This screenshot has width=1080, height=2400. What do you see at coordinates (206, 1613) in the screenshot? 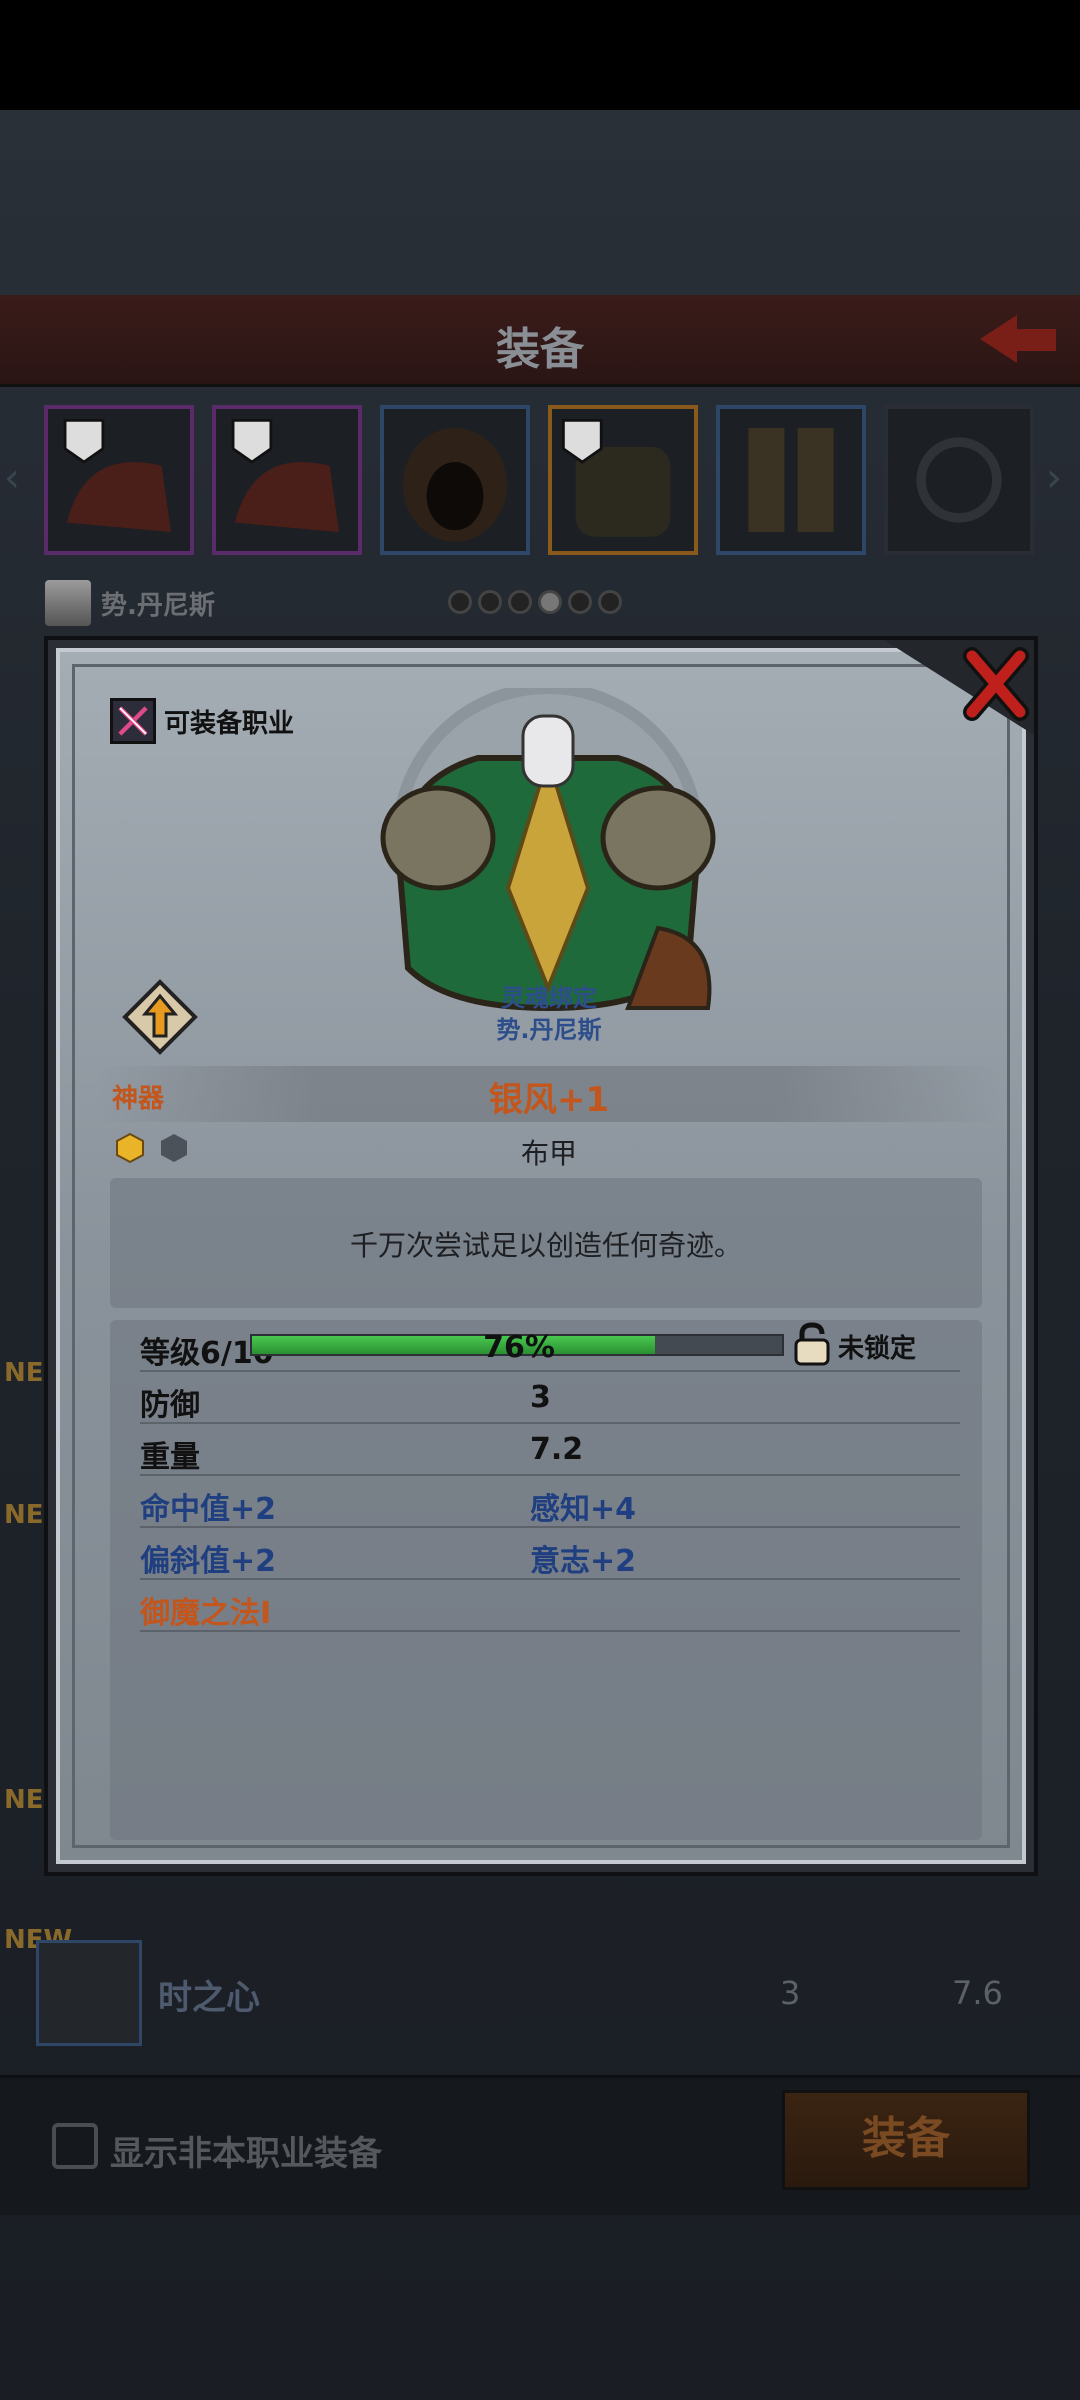
I see `special-skill: 御魔之法I` at bounding box center [206, 1613].